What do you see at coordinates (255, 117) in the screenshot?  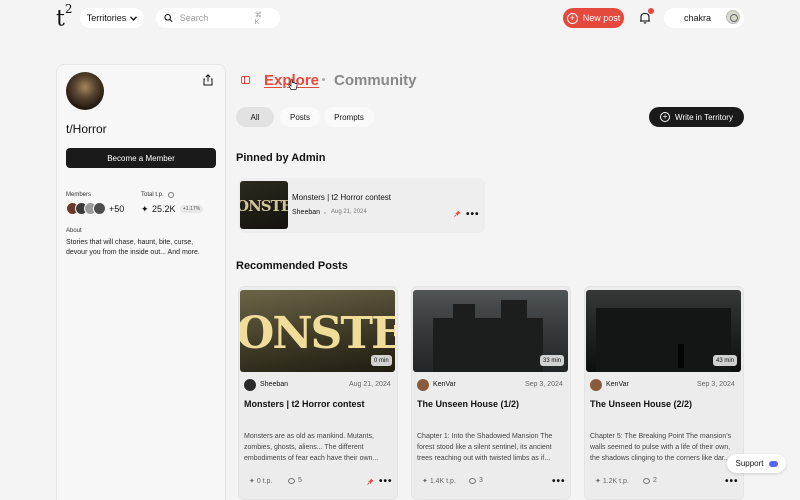 I see `filter-tab-all: All` at bounding box center [255, 117].